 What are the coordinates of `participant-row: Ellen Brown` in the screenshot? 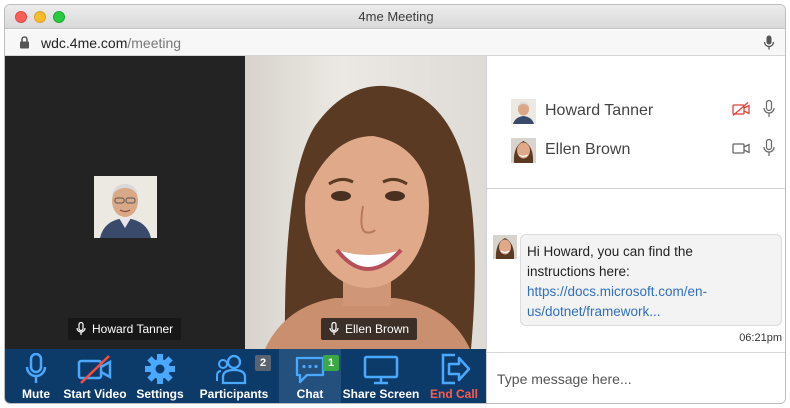 It's located at (636, 151).